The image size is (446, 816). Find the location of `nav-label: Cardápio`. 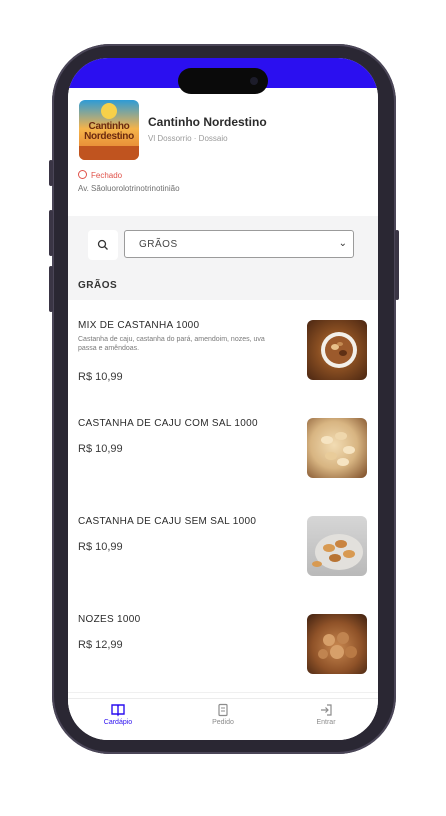

nav-label: Cardápio is located at coordinates (118, 722).